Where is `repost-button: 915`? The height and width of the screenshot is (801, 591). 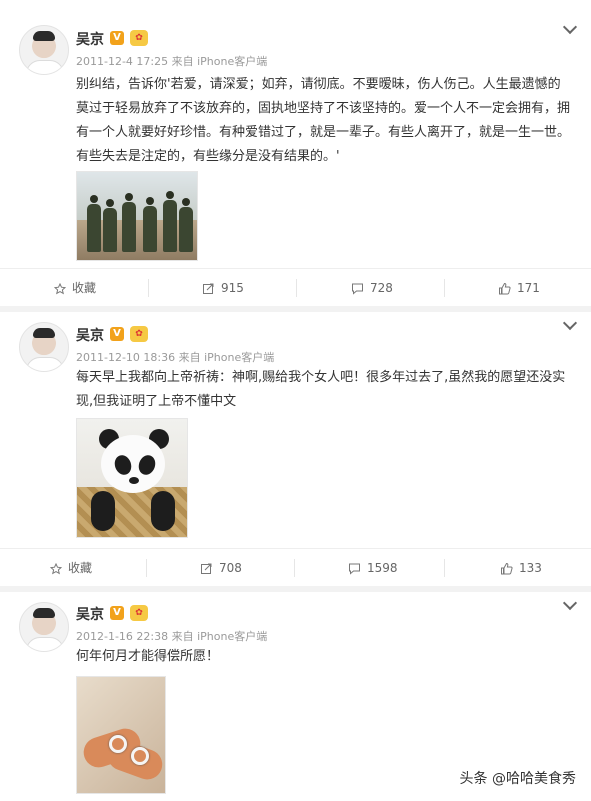 repost-button: 915 is located at coordinates (223, 288).